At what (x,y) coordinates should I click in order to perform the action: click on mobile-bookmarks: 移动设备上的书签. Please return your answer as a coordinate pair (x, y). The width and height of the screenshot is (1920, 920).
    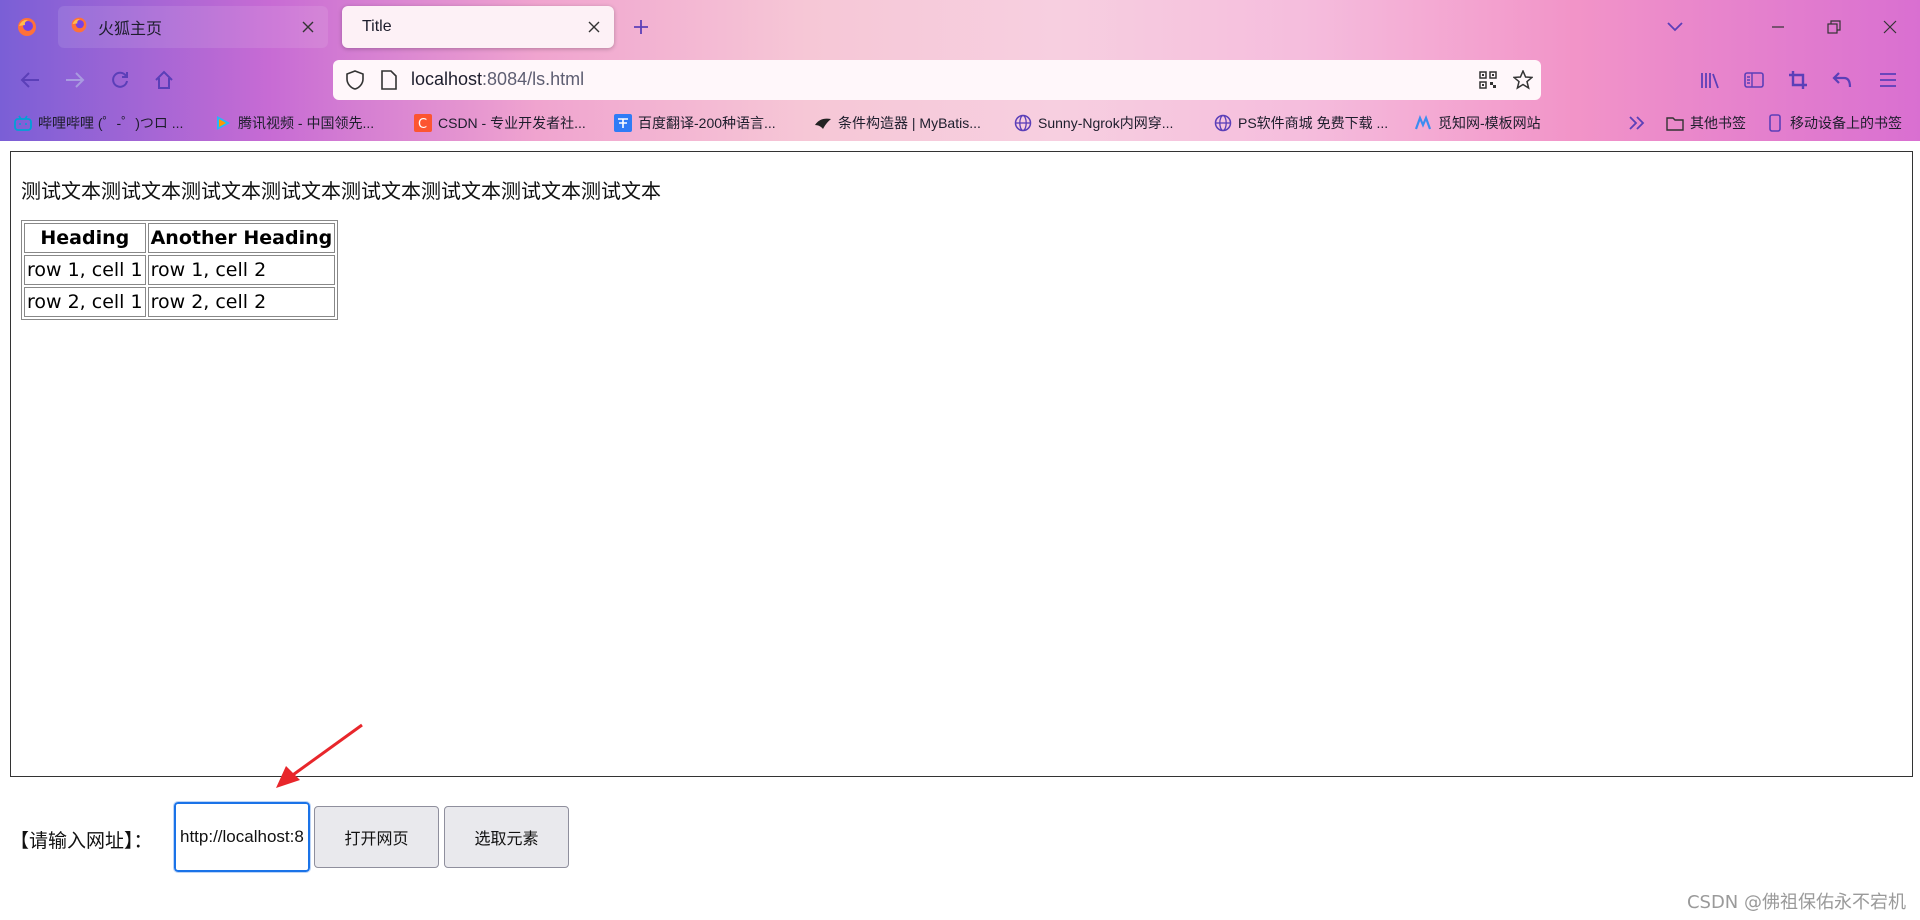
    Looking at the image, I should click on (1834, 123).